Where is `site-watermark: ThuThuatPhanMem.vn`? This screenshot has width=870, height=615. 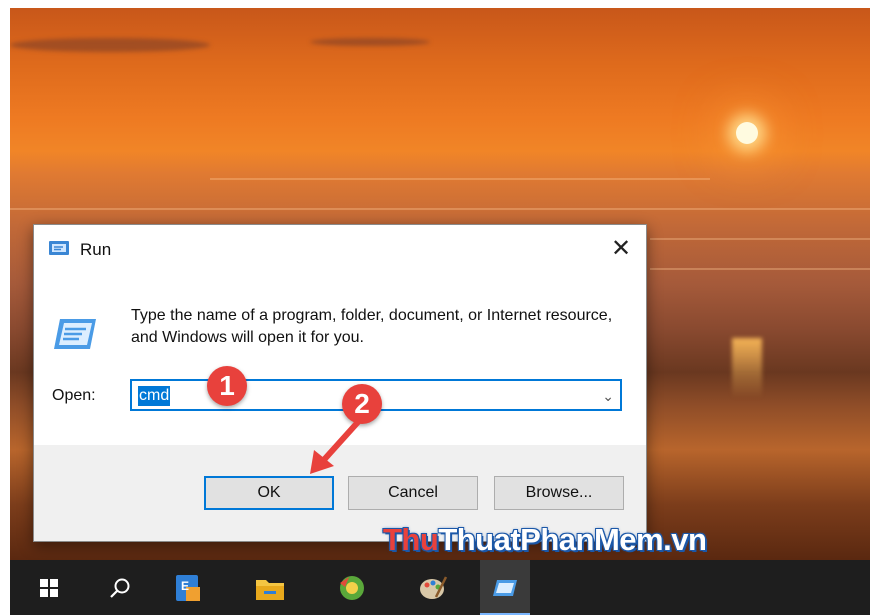 site-watermark: ThuThuatPhanMem.vn is located at coordinates (545, 540).